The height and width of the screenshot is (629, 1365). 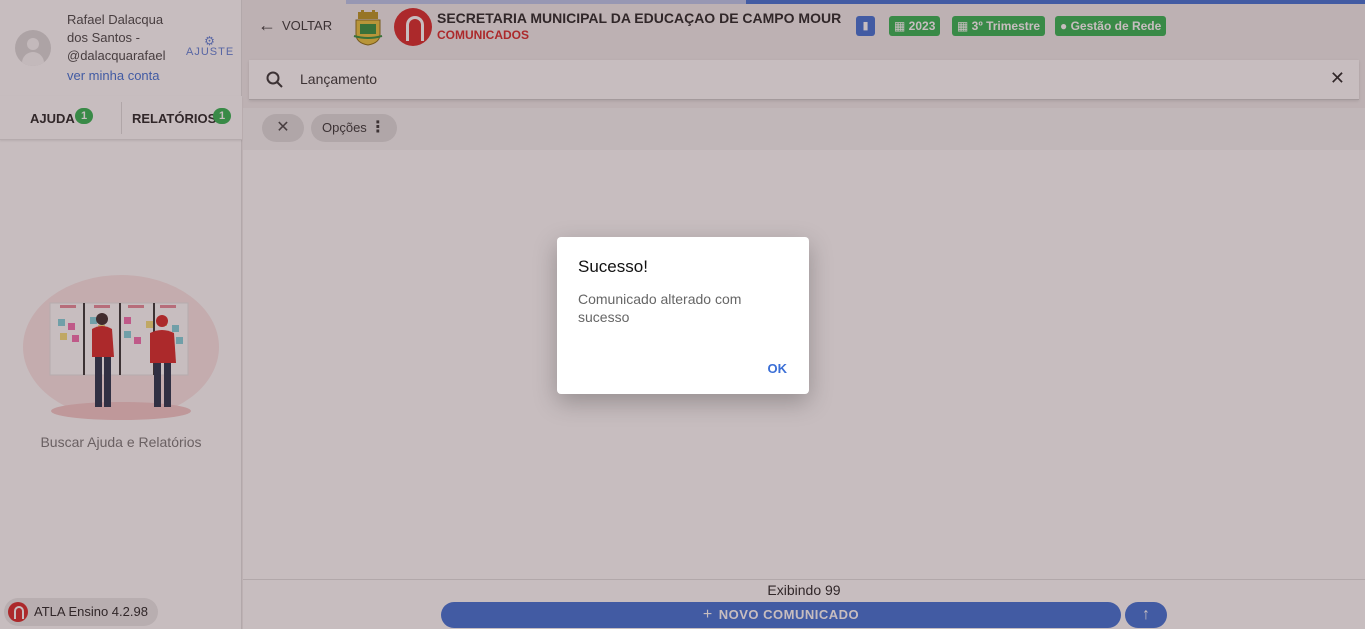 I want to click on ok-button: OK, so click(x=778, y=368).